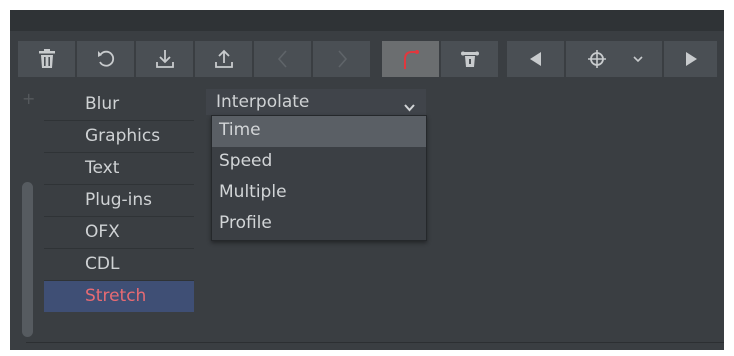 This screenshot has width=734, height=356. I want to click on divider, so click(375, 342).